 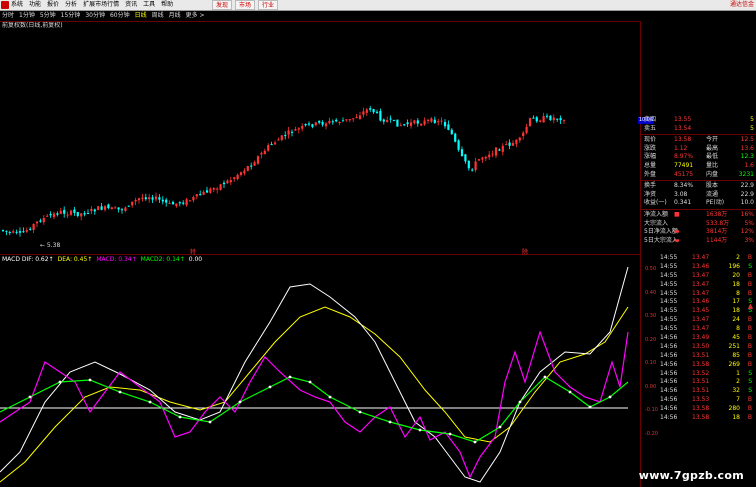 I want to click on quote-value: ■, so click(x=677, y=214).